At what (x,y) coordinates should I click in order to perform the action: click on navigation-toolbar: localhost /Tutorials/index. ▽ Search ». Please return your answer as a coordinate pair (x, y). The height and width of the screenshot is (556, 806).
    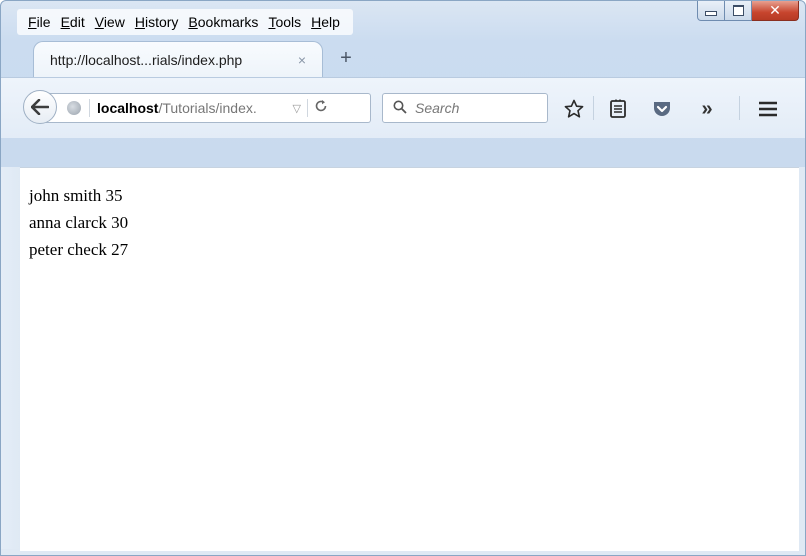
    Looking at the image, I should click on (403, 107).